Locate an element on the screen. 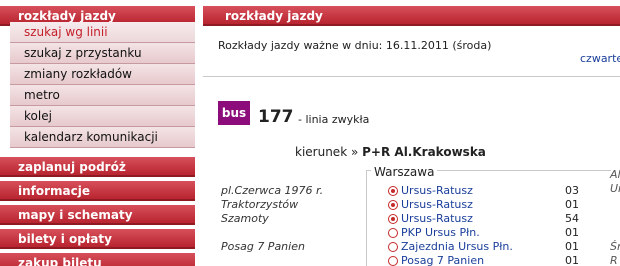 This screenshot has width=620, height=266. stop-name: Szamoty is located at coordinates (245, 218).